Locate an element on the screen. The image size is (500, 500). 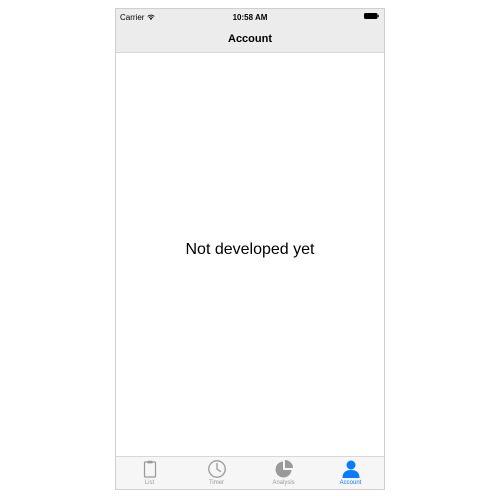
tab-bar: List Timer Analysis Account is located at coordinates (250, 472).